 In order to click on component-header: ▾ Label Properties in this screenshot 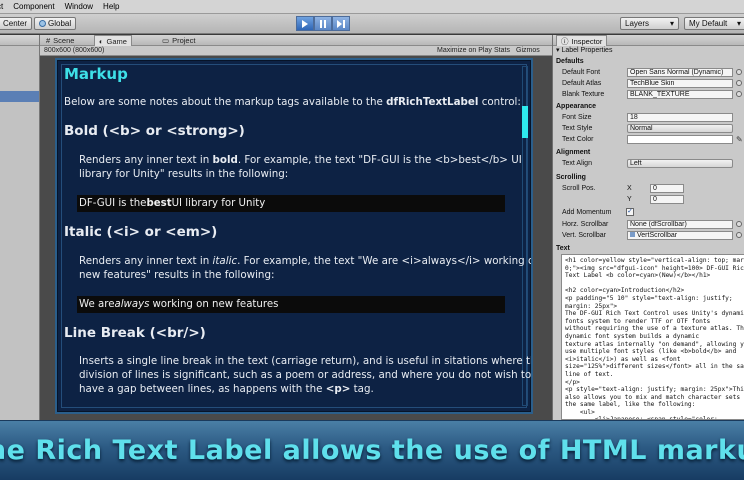, I will do `click(584, 50)`.